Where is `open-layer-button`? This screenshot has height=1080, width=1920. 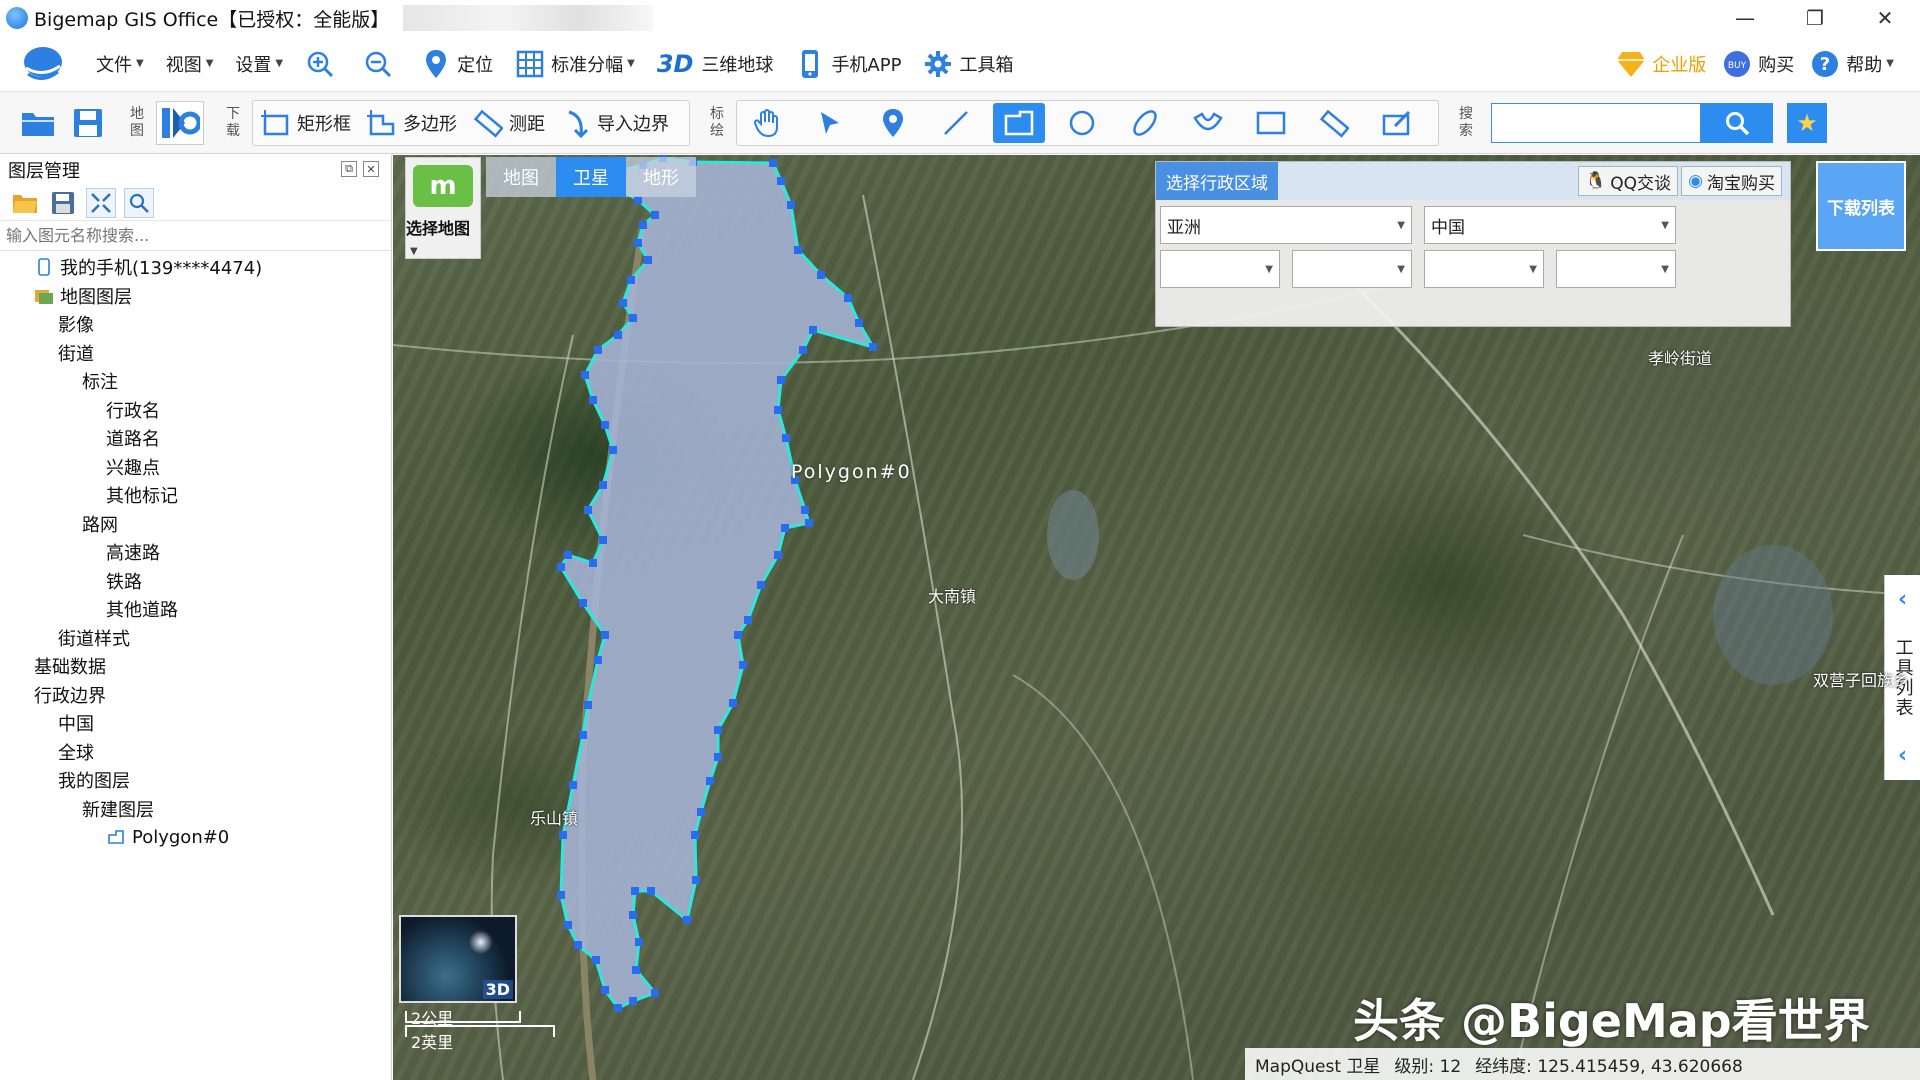 open-layer-button is located at coordinates (25, 203).